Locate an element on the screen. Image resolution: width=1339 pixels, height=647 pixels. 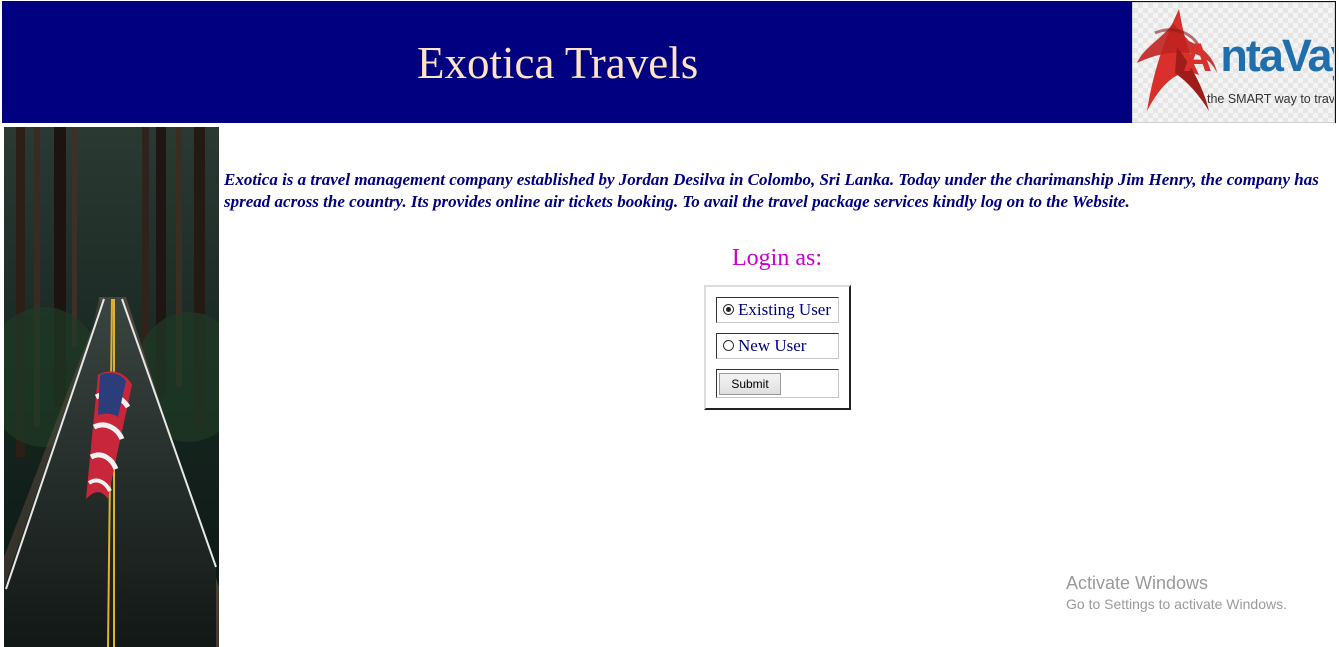
new-user-option: New User is located at coordinates (777, 346).